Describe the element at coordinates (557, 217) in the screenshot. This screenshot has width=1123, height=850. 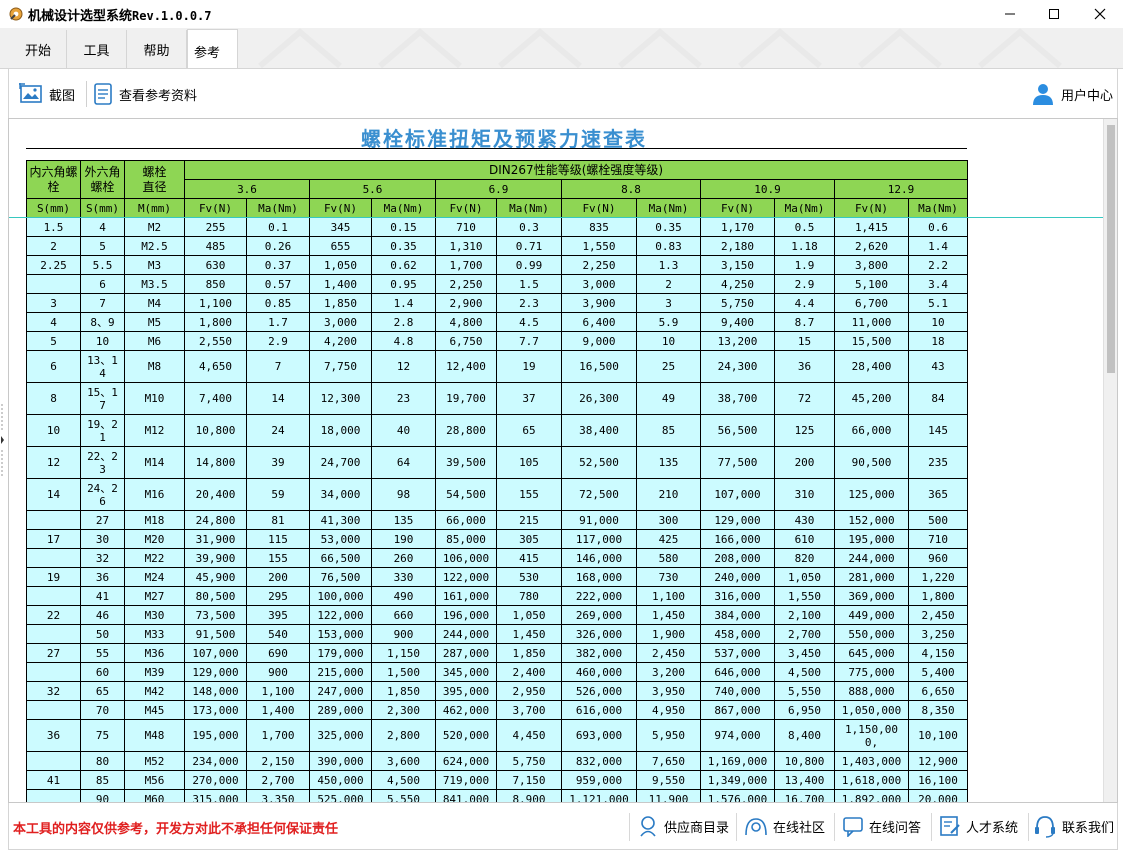
I see `selection-guide-line` at that location.